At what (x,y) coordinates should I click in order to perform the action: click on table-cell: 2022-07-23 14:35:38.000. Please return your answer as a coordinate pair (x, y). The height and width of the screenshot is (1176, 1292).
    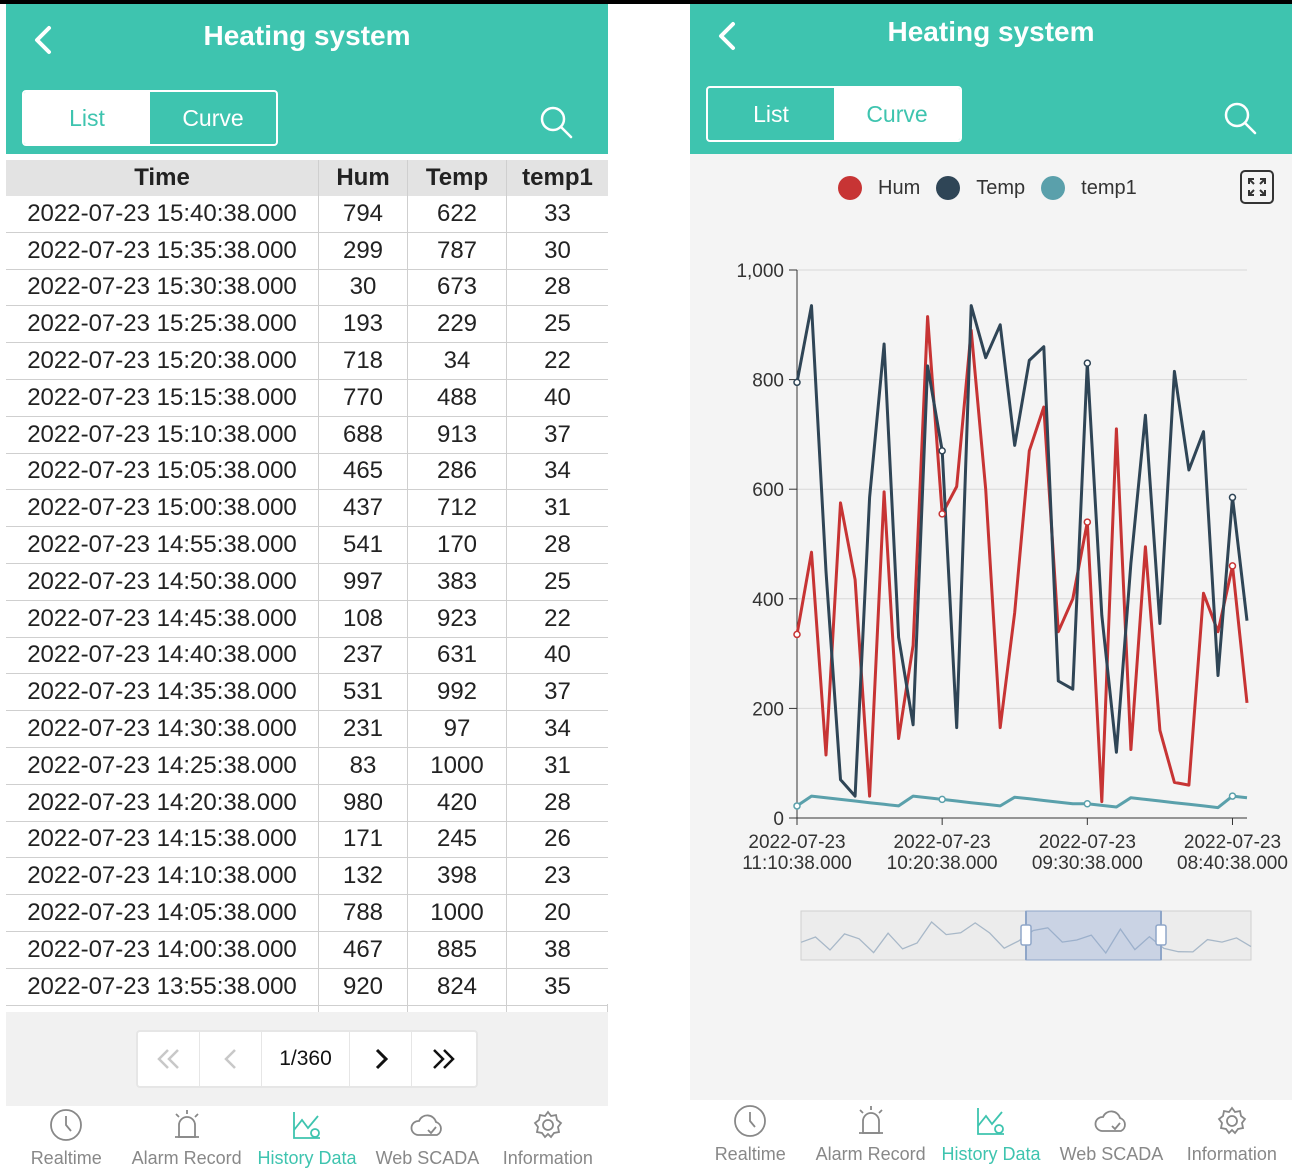
    Looking at the image, I should click on (162, 692).